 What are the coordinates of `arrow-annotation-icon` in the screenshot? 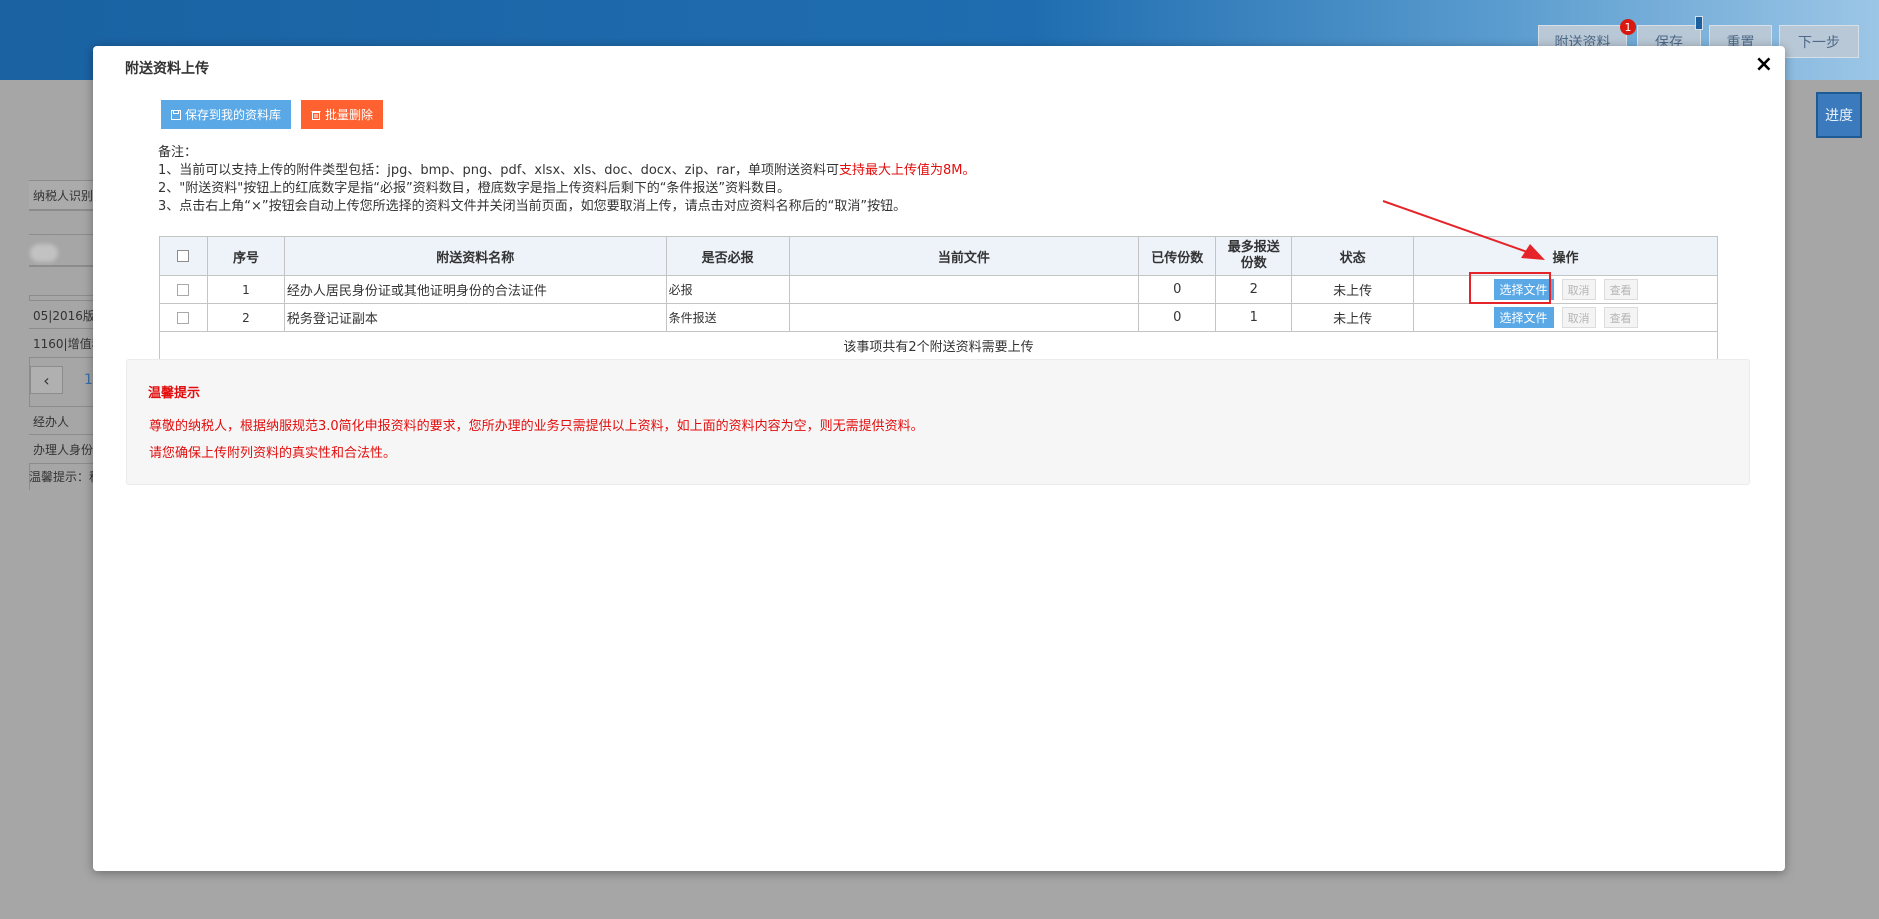 It's located at (1463, 230).